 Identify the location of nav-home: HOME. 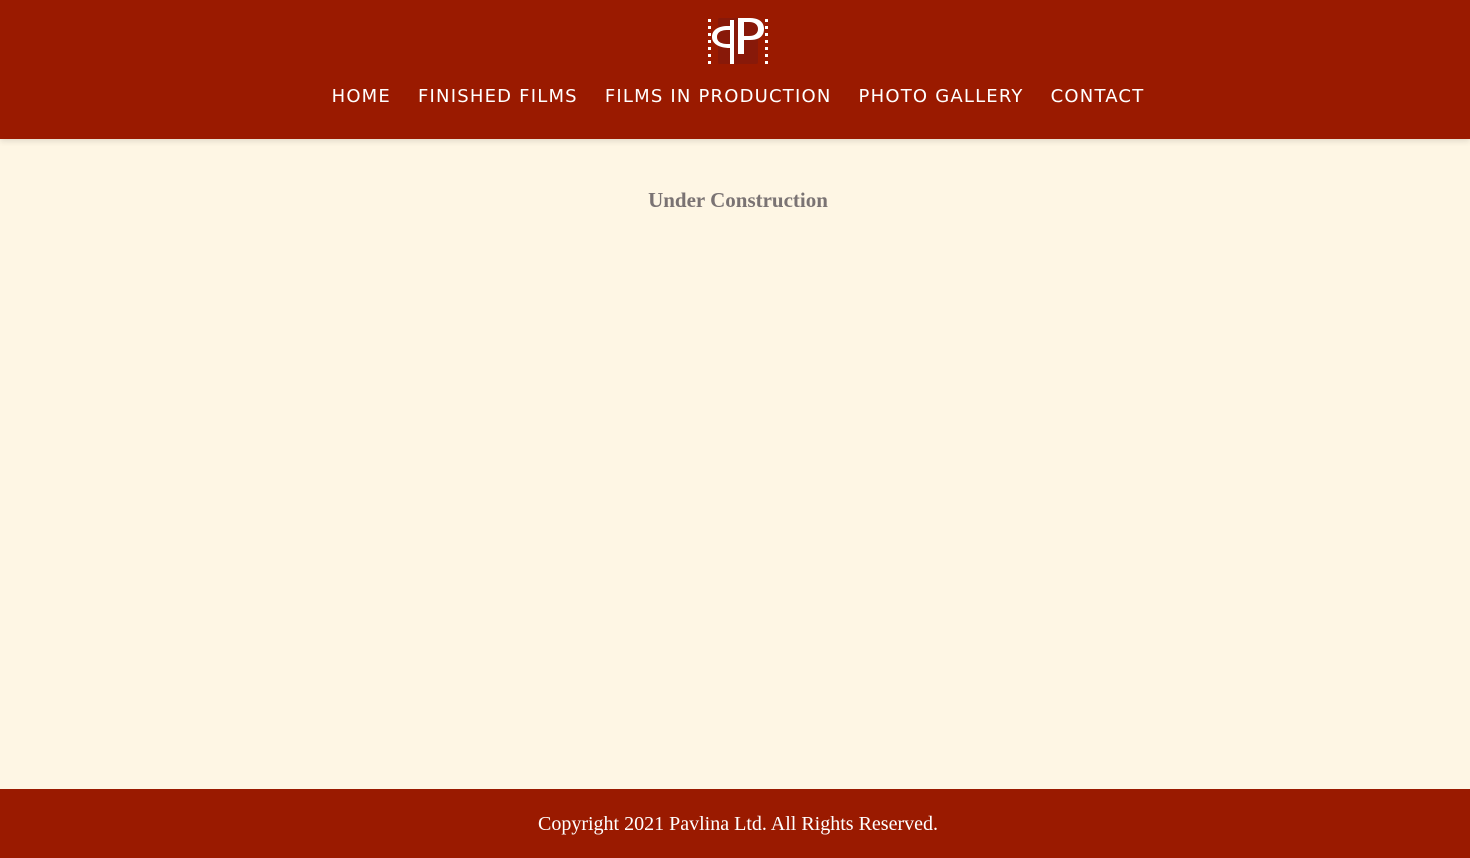
(361, 97).